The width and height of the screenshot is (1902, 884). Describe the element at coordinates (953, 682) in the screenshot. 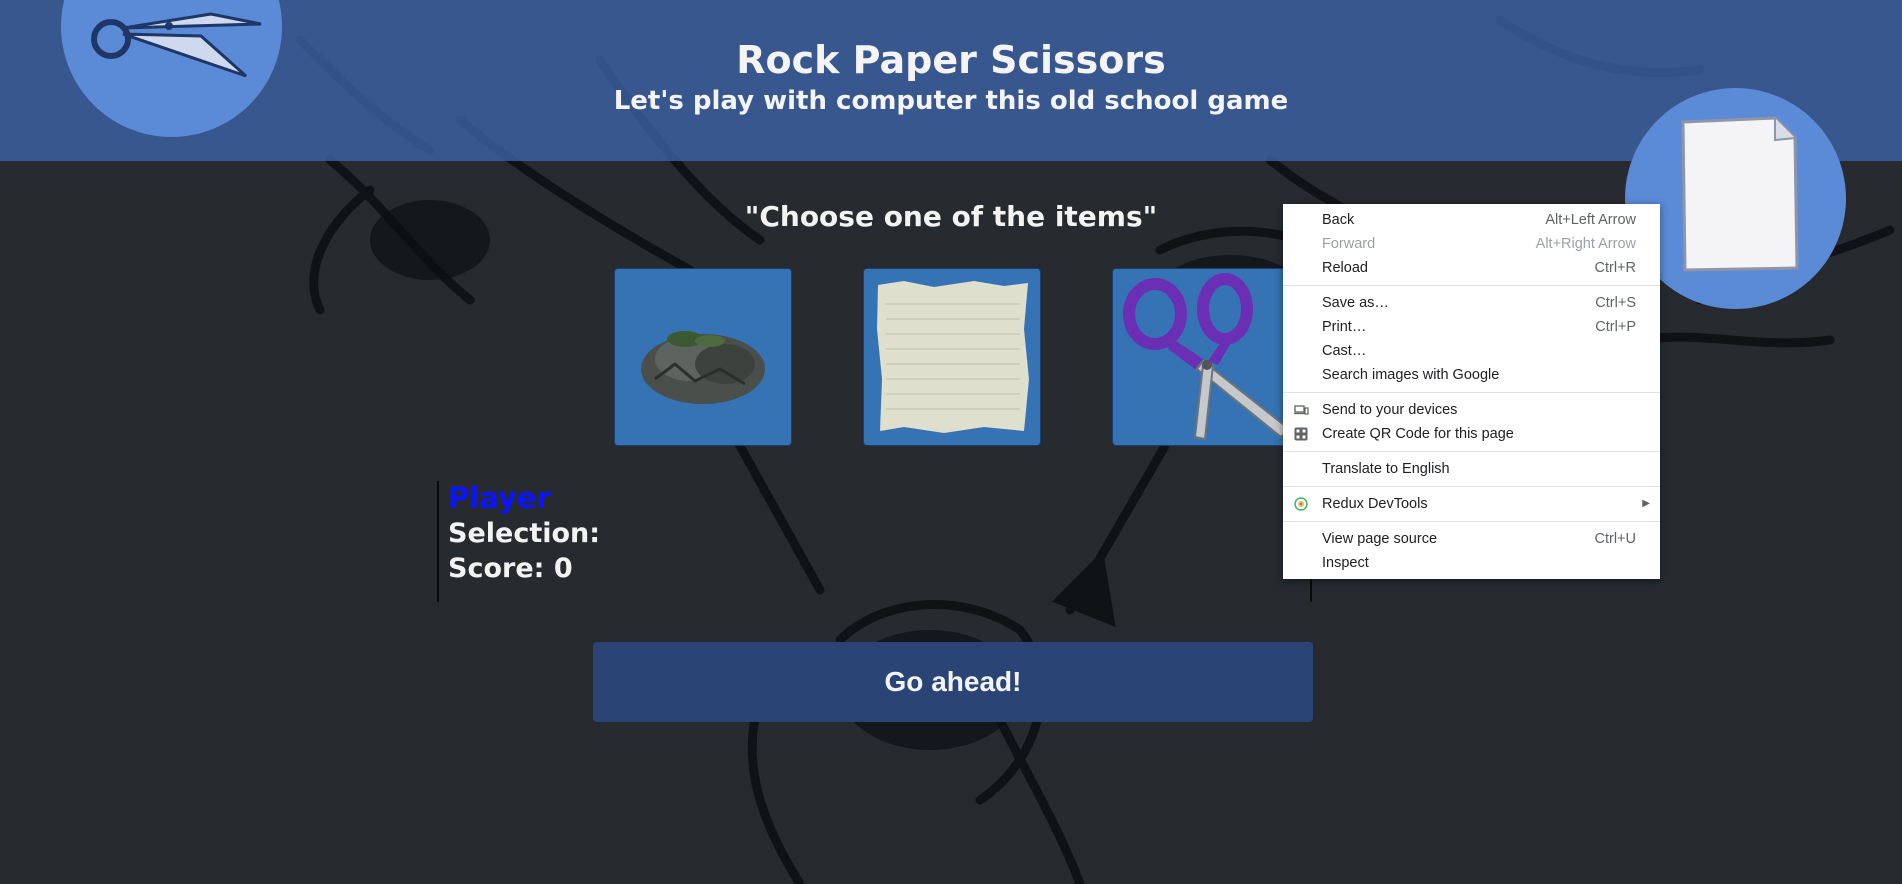

I see `go-ahead-button: Go ahead!` at that location.